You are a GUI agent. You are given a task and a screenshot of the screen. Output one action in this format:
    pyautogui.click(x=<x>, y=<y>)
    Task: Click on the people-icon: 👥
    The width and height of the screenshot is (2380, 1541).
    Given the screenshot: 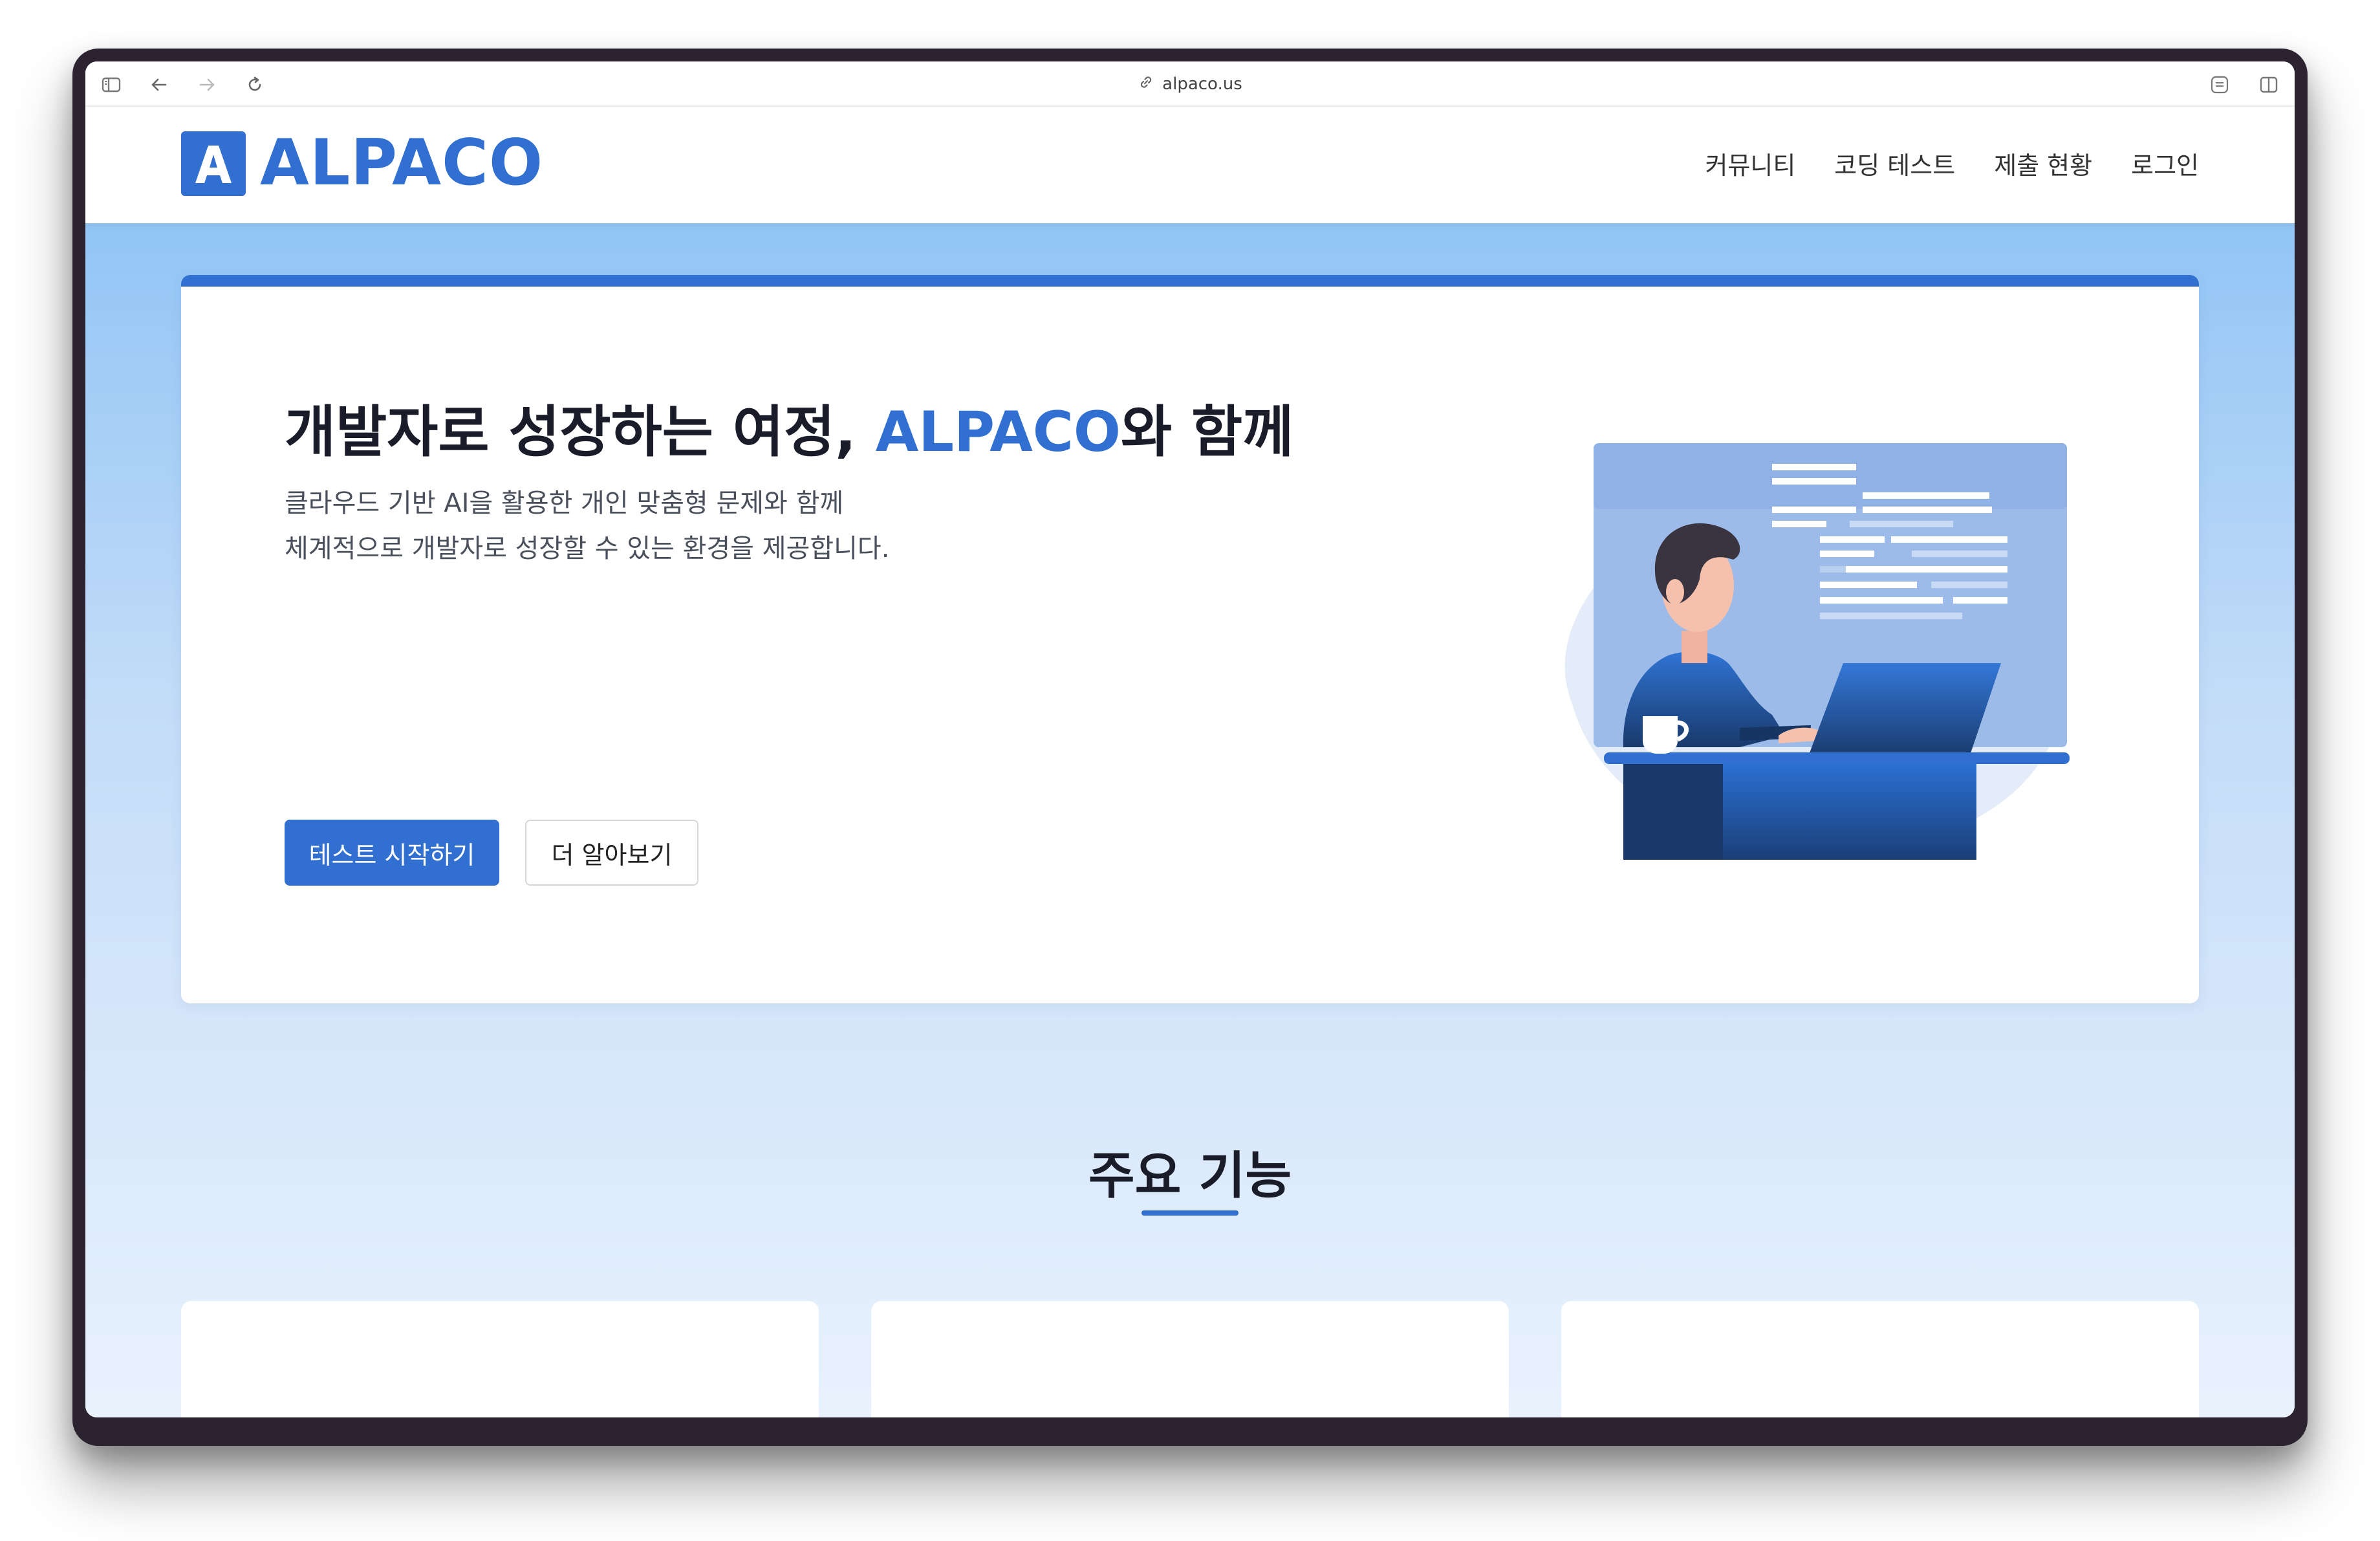 What is the action you would take?
    pyautogui.click(x=253, y=1415)
    